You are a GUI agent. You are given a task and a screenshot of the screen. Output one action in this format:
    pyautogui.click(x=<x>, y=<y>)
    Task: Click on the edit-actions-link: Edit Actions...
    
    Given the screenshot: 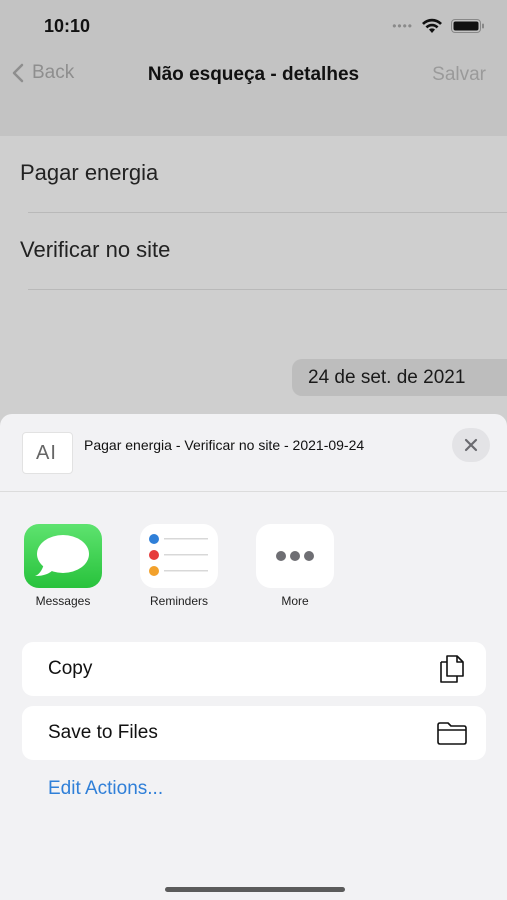 What is the action you would take?
    pyautogui.click(x=105, y=789)
    